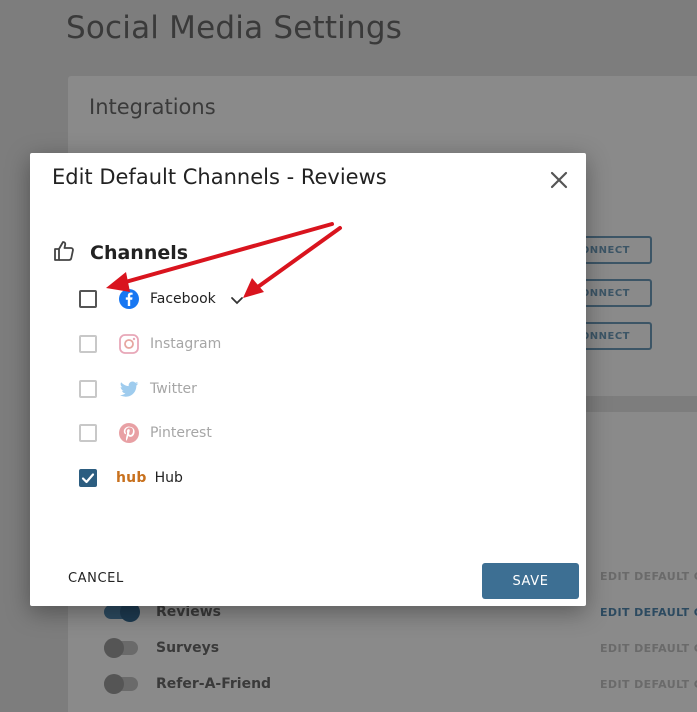  What do you see at coordinates (129, 389) in the screenshot?
I see `twitter-icon` at bounding box center [129, 389].